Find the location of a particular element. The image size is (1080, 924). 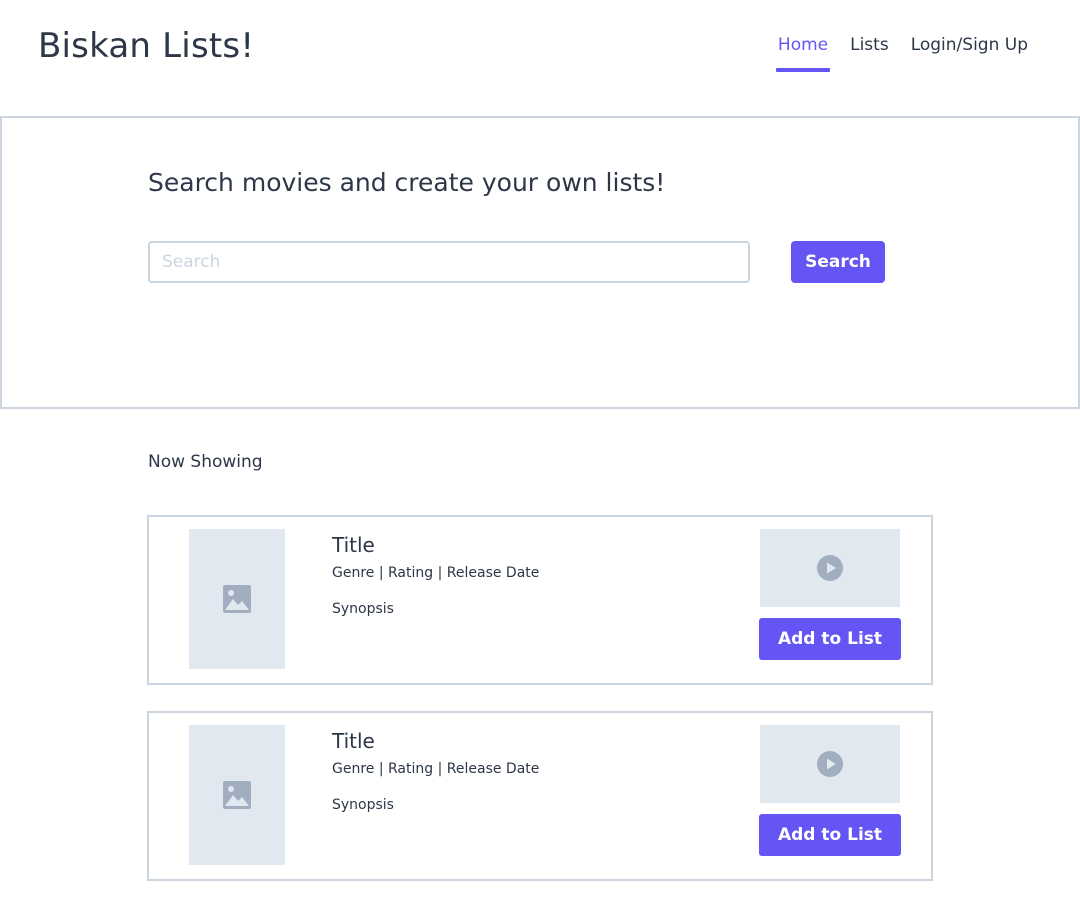

search-button: Search is located at coordinates (838, 262).